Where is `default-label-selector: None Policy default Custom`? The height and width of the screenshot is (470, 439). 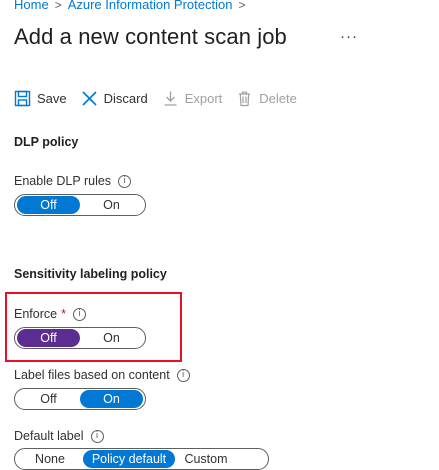
default-label-selector: None Policy default Custom is located at coordinates (141, 459).